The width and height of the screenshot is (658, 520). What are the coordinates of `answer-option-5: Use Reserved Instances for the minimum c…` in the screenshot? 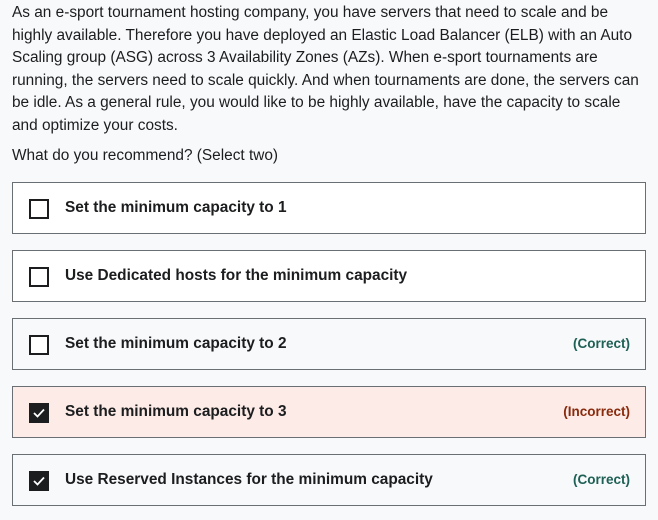 It's located at (329, 480).